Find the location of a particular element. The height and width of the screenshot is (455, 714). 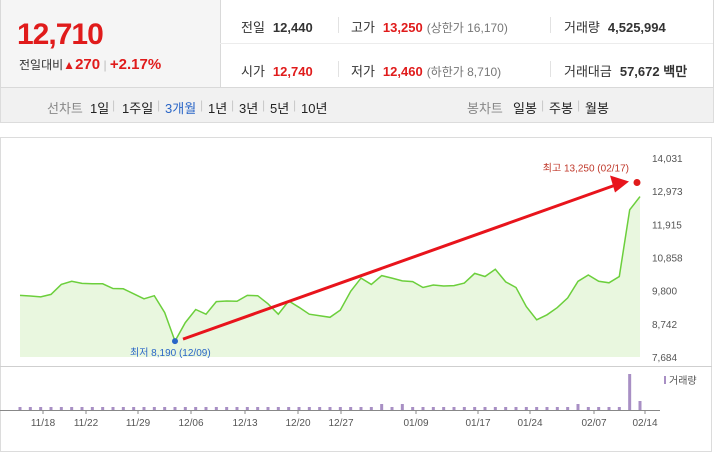

y-tick-label: 9,800 is located at coordinates (664, 292).